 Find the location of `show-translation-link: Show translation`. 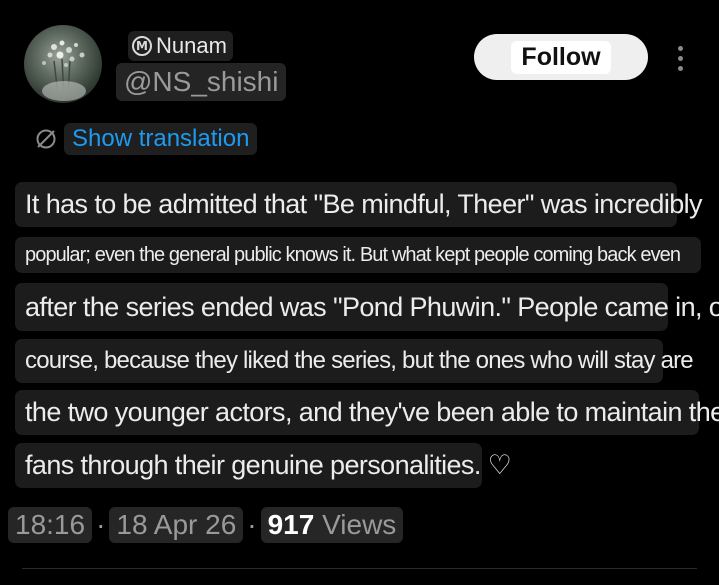

show-translation-link: Show translation is located at coordinates (146, 139).